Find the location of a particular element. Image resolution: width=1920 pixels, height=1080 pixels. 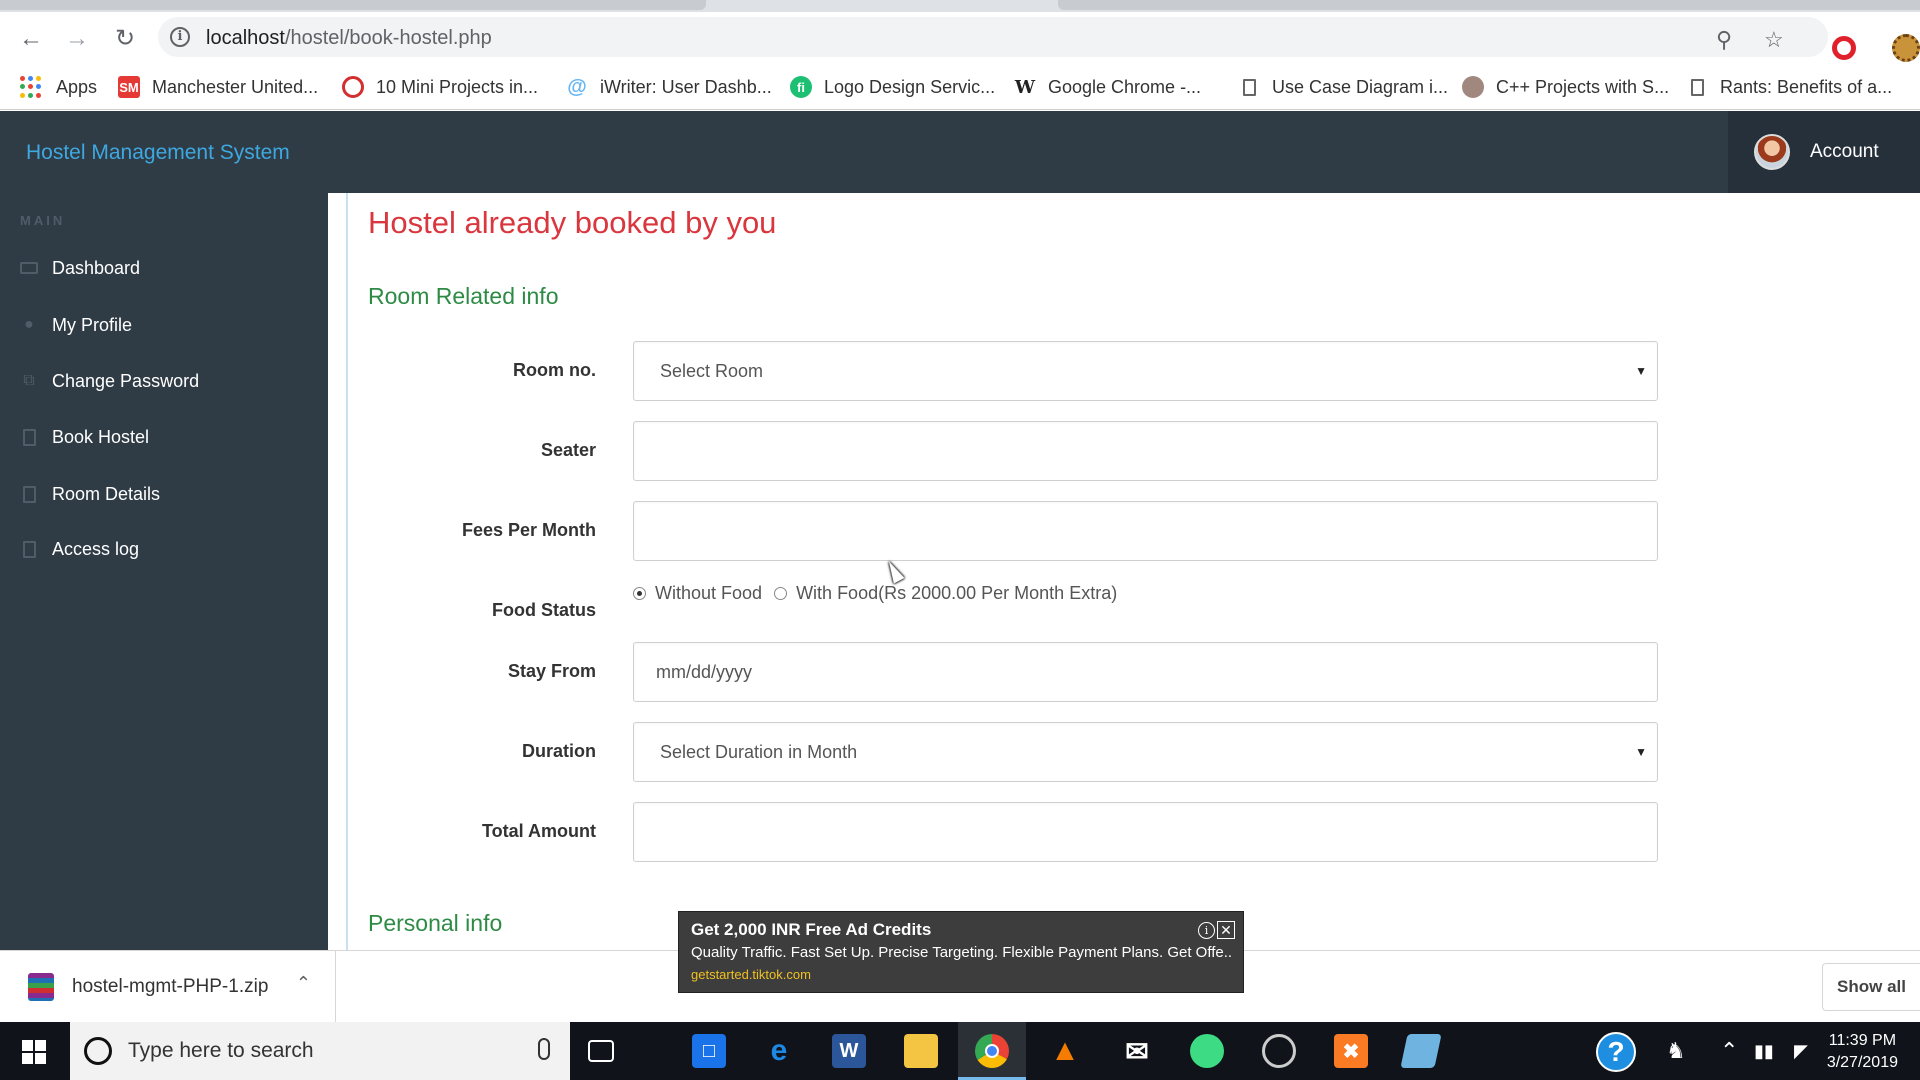

account-label: Account is located at coordinates (1844, 151).